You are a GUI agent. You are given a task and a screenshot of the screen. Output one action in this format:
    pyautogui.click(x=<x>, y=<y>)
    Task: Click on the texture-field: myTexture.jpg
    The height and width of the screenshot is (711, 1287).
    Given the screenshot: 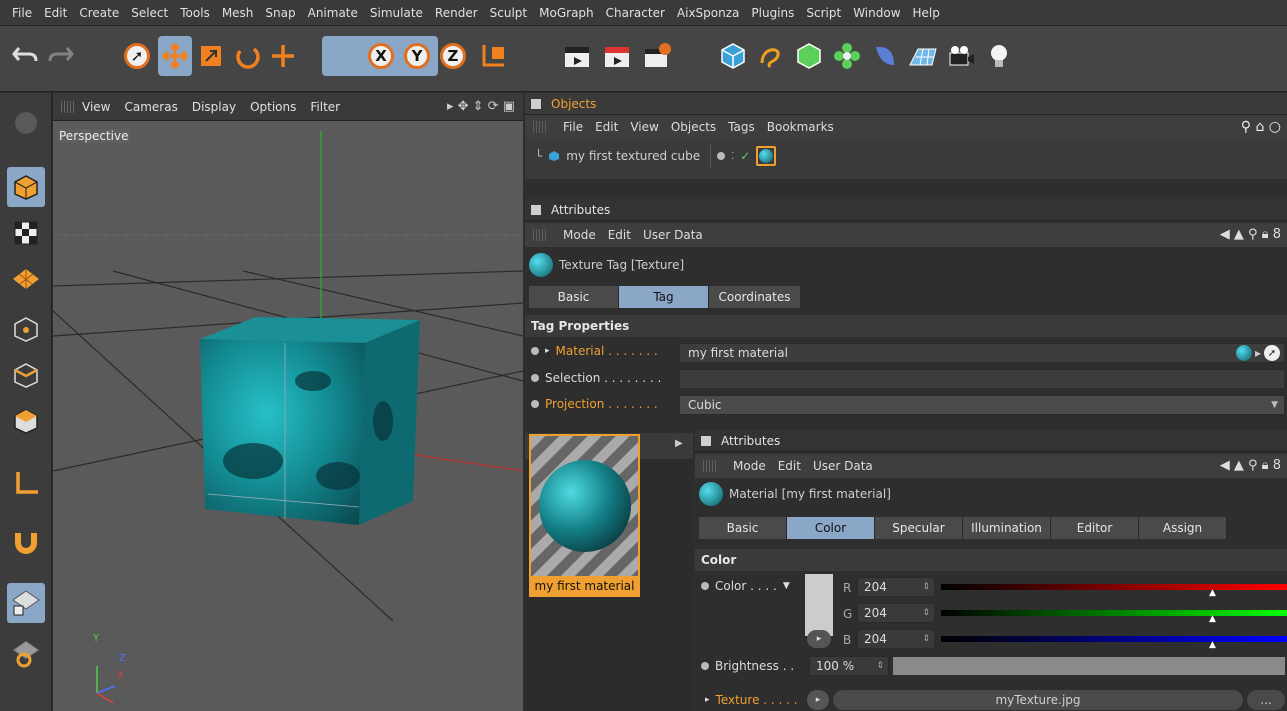 What is the action you would take?
    pyautogui.click(x=1038, y=700)
    